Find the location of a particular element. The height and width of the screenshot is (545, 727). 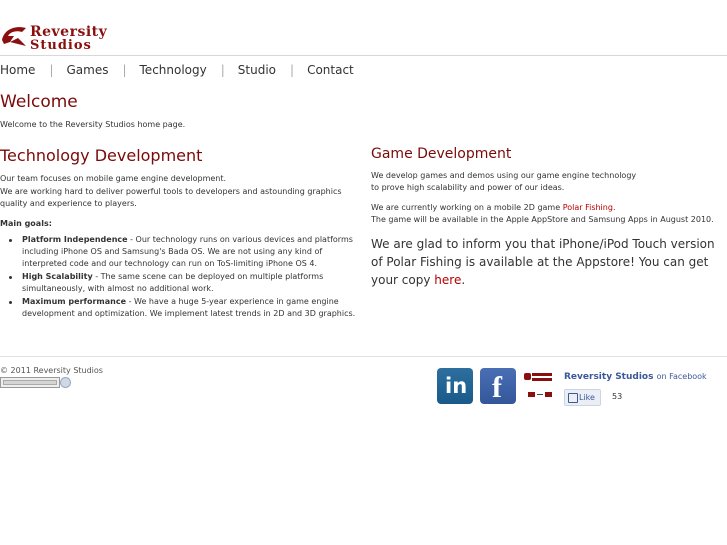

facebook-button: f is located at coordinates (498, 386).